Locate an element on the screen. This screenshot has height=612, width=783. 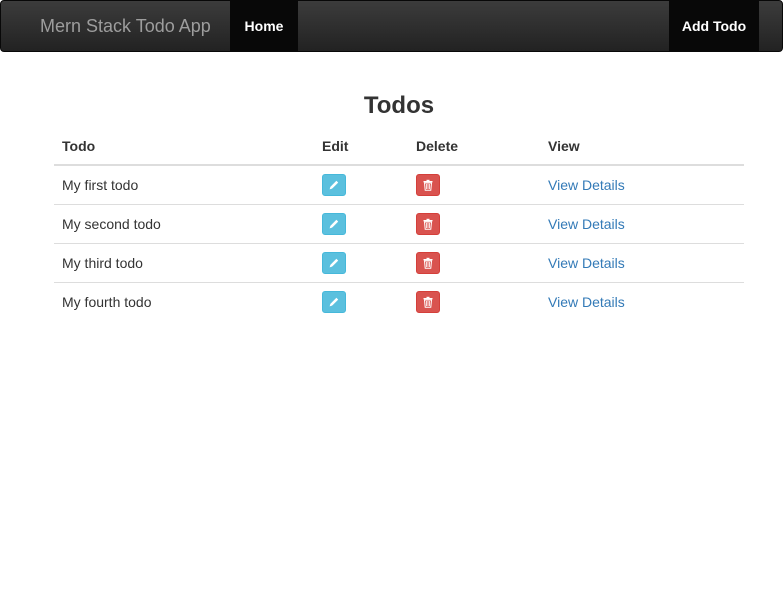
nav-home-link: Home is located at coordinates (264, 26).